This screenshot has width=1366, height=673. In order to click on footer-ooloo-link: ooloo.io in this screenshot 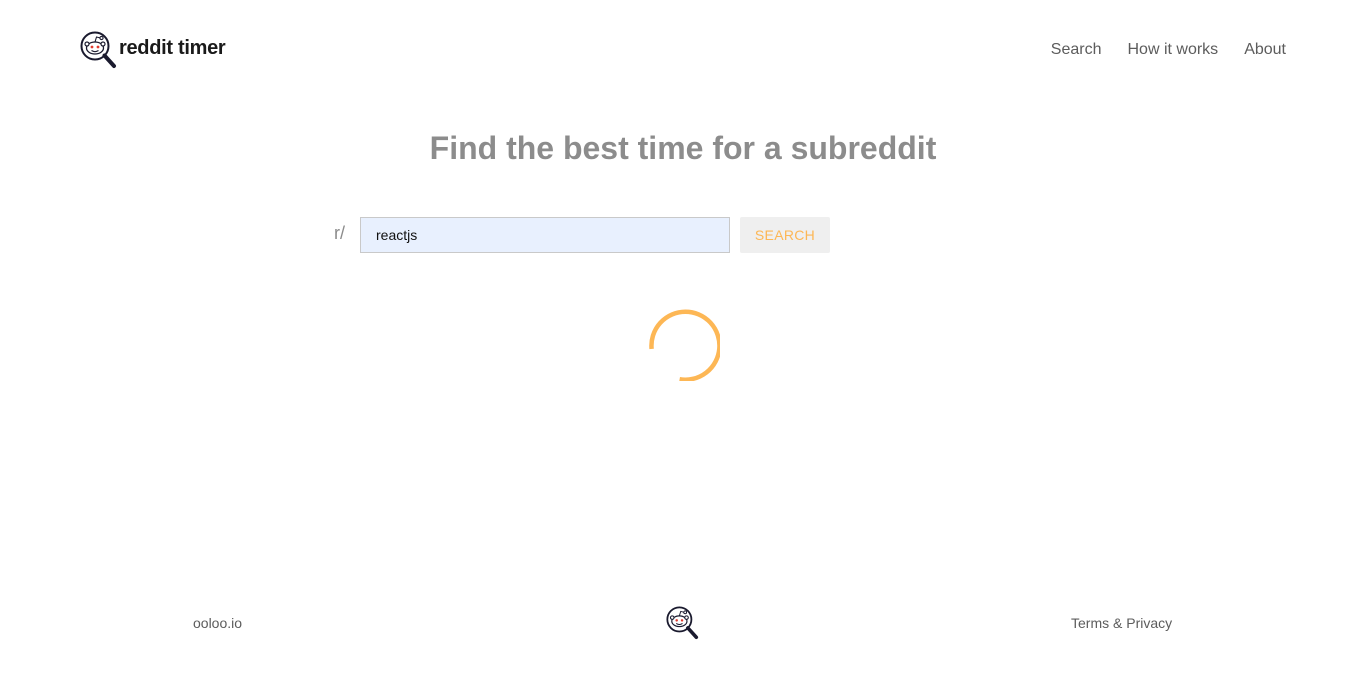, I will do `click(217, 623)`.